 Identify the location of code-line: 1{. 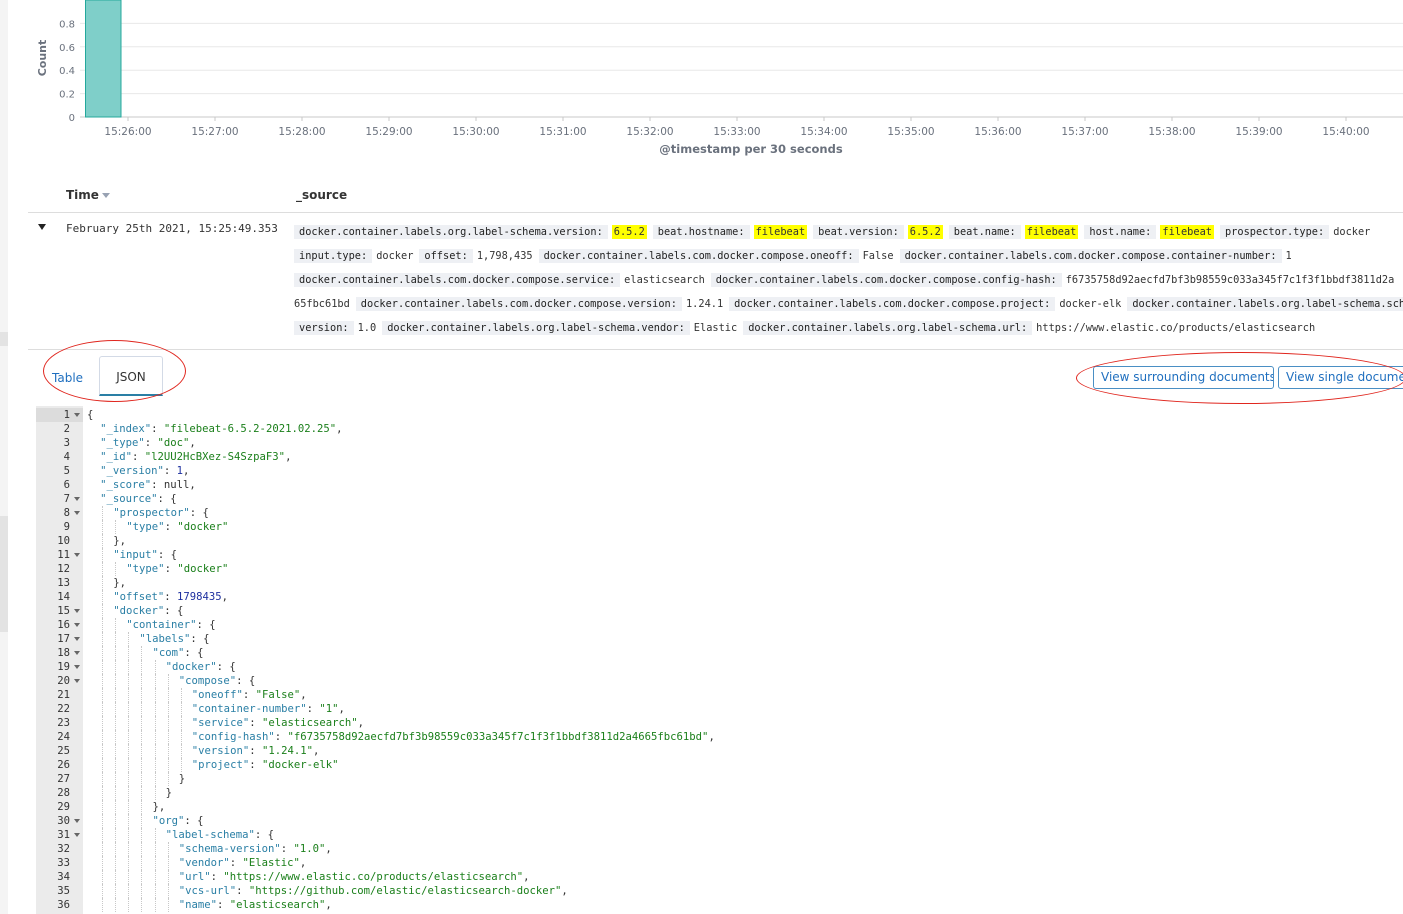
(719, 415).